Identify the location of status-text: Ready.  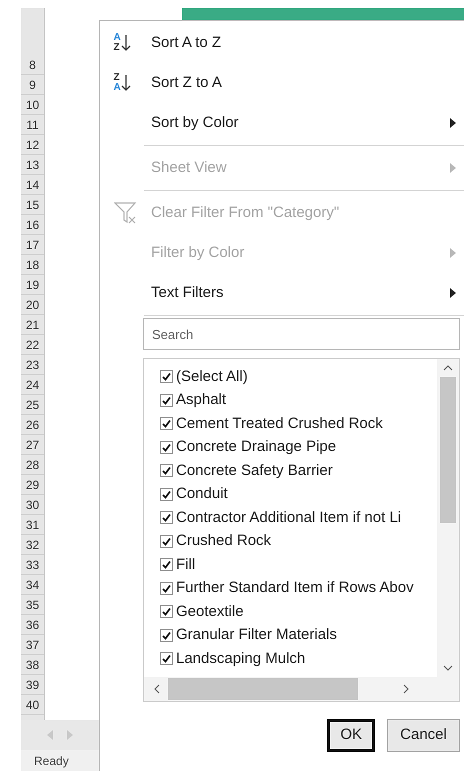
(51, 761).